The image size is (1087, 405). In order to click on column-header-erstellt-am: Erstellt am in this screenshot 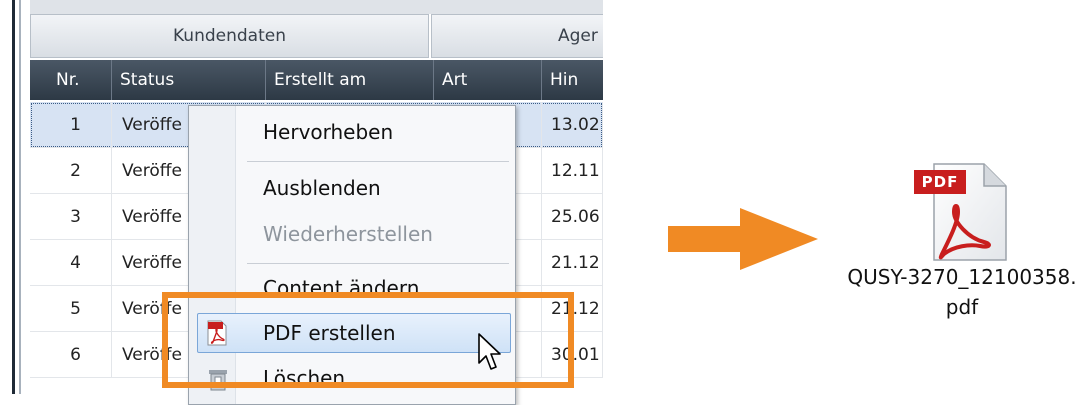, I will do `click(350, 80)`.